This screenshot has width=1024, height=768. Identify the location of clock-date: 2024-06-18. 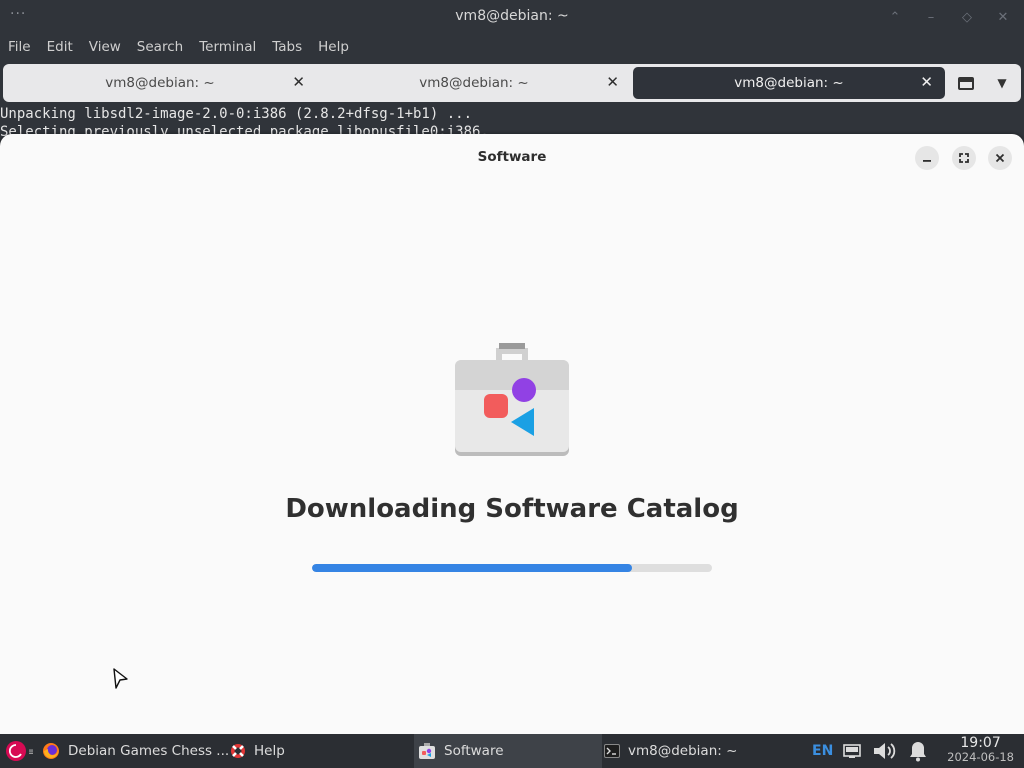
(980, 757).